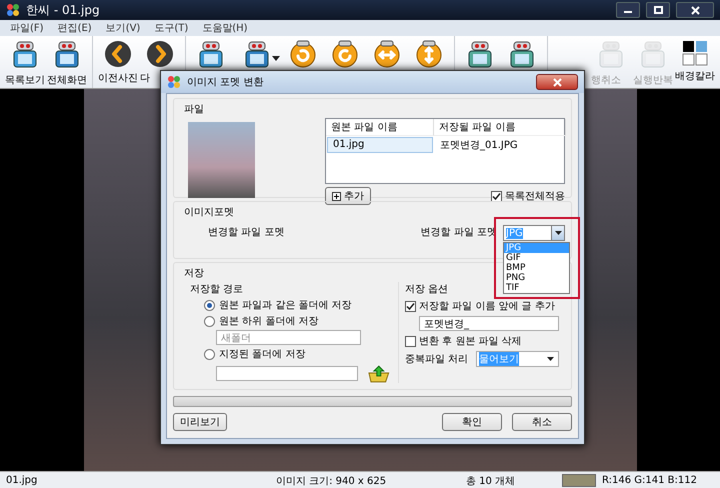 Image resolution: width=720 pixels, height=488 pixels. Describe the element at coordinates (21, 480) in the screenshot. I see `status-filename: 01.jpg` at that location.